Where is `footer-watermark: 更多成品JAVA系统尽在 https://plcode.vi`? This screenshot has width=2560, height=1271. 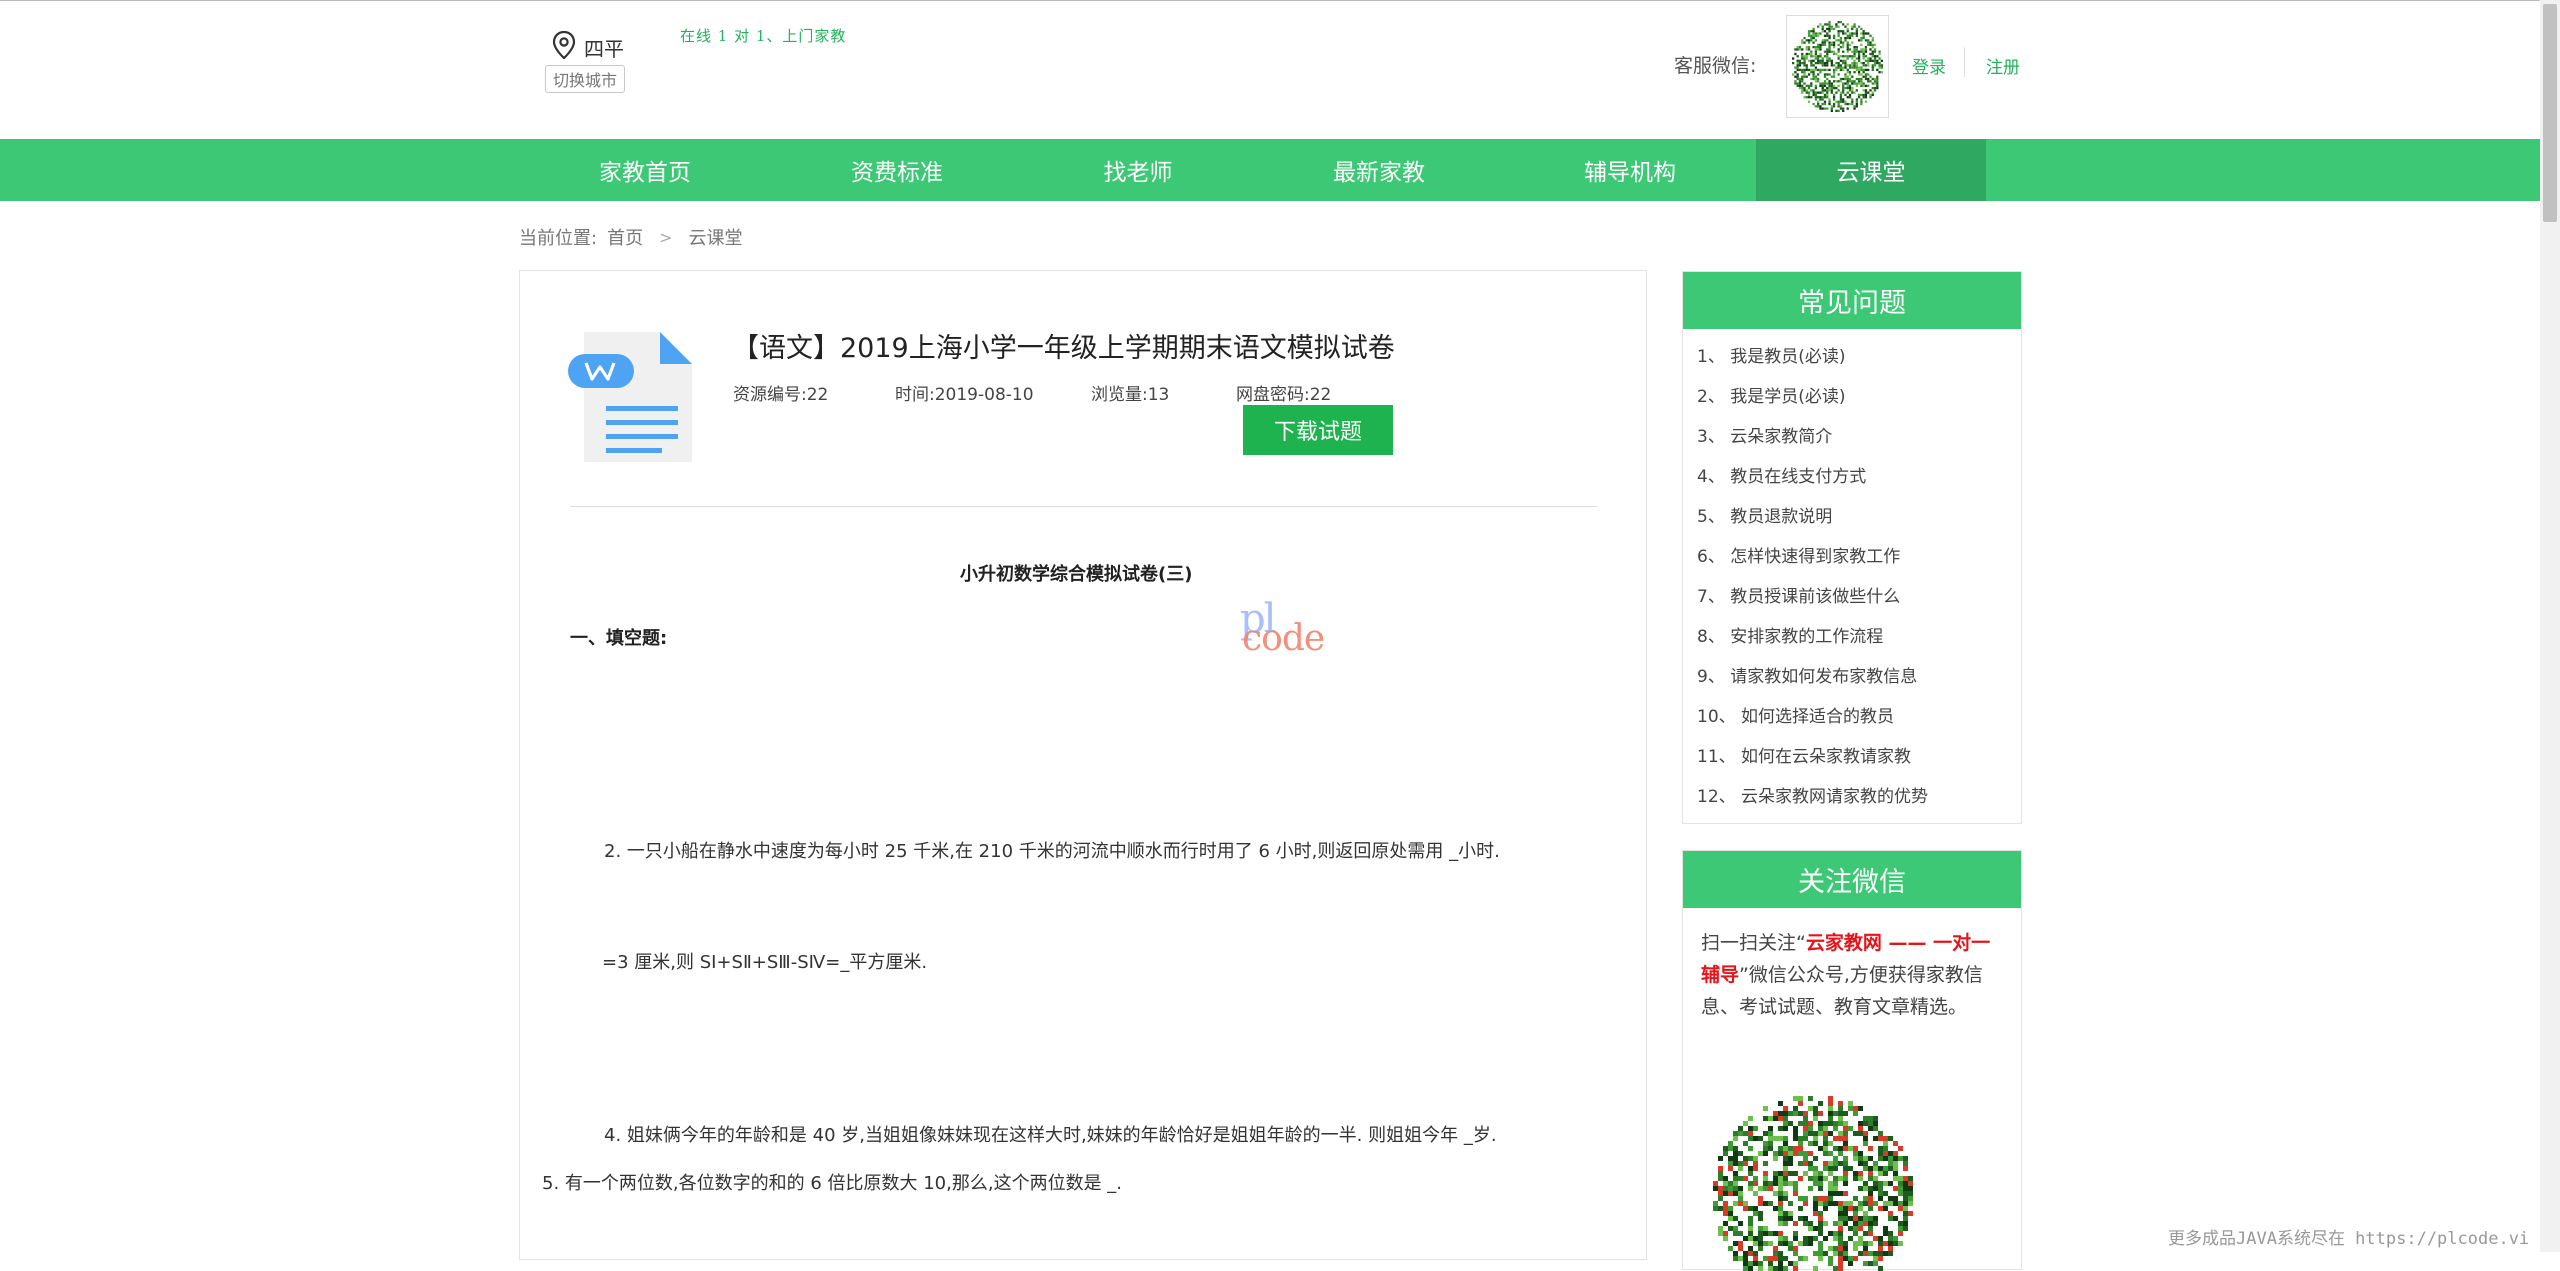
footer-watermark: 更多成品JAVA系统尽在 https://plcode.vi is located at coordinates (2349, 1239).